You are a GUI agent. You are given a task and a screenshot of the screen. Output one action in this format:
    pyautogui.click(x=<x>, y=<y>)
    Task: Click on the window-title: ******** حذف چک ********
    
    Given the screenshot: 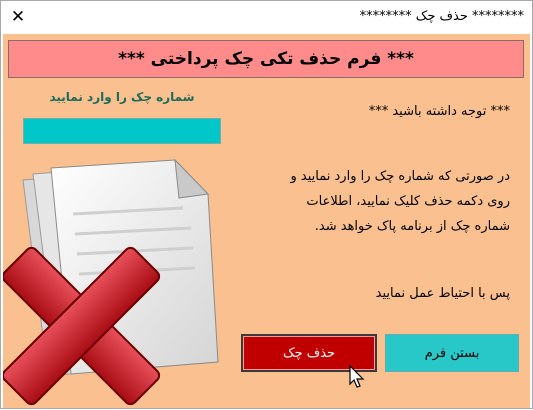 What is the action you would take?
    pyautogui.click(x=441, y=16)
    